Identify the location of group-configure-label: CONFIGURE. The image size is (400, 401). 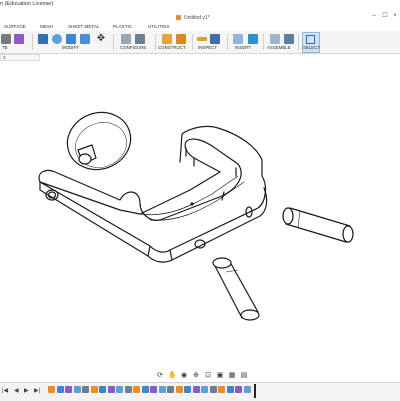
(133, 47).